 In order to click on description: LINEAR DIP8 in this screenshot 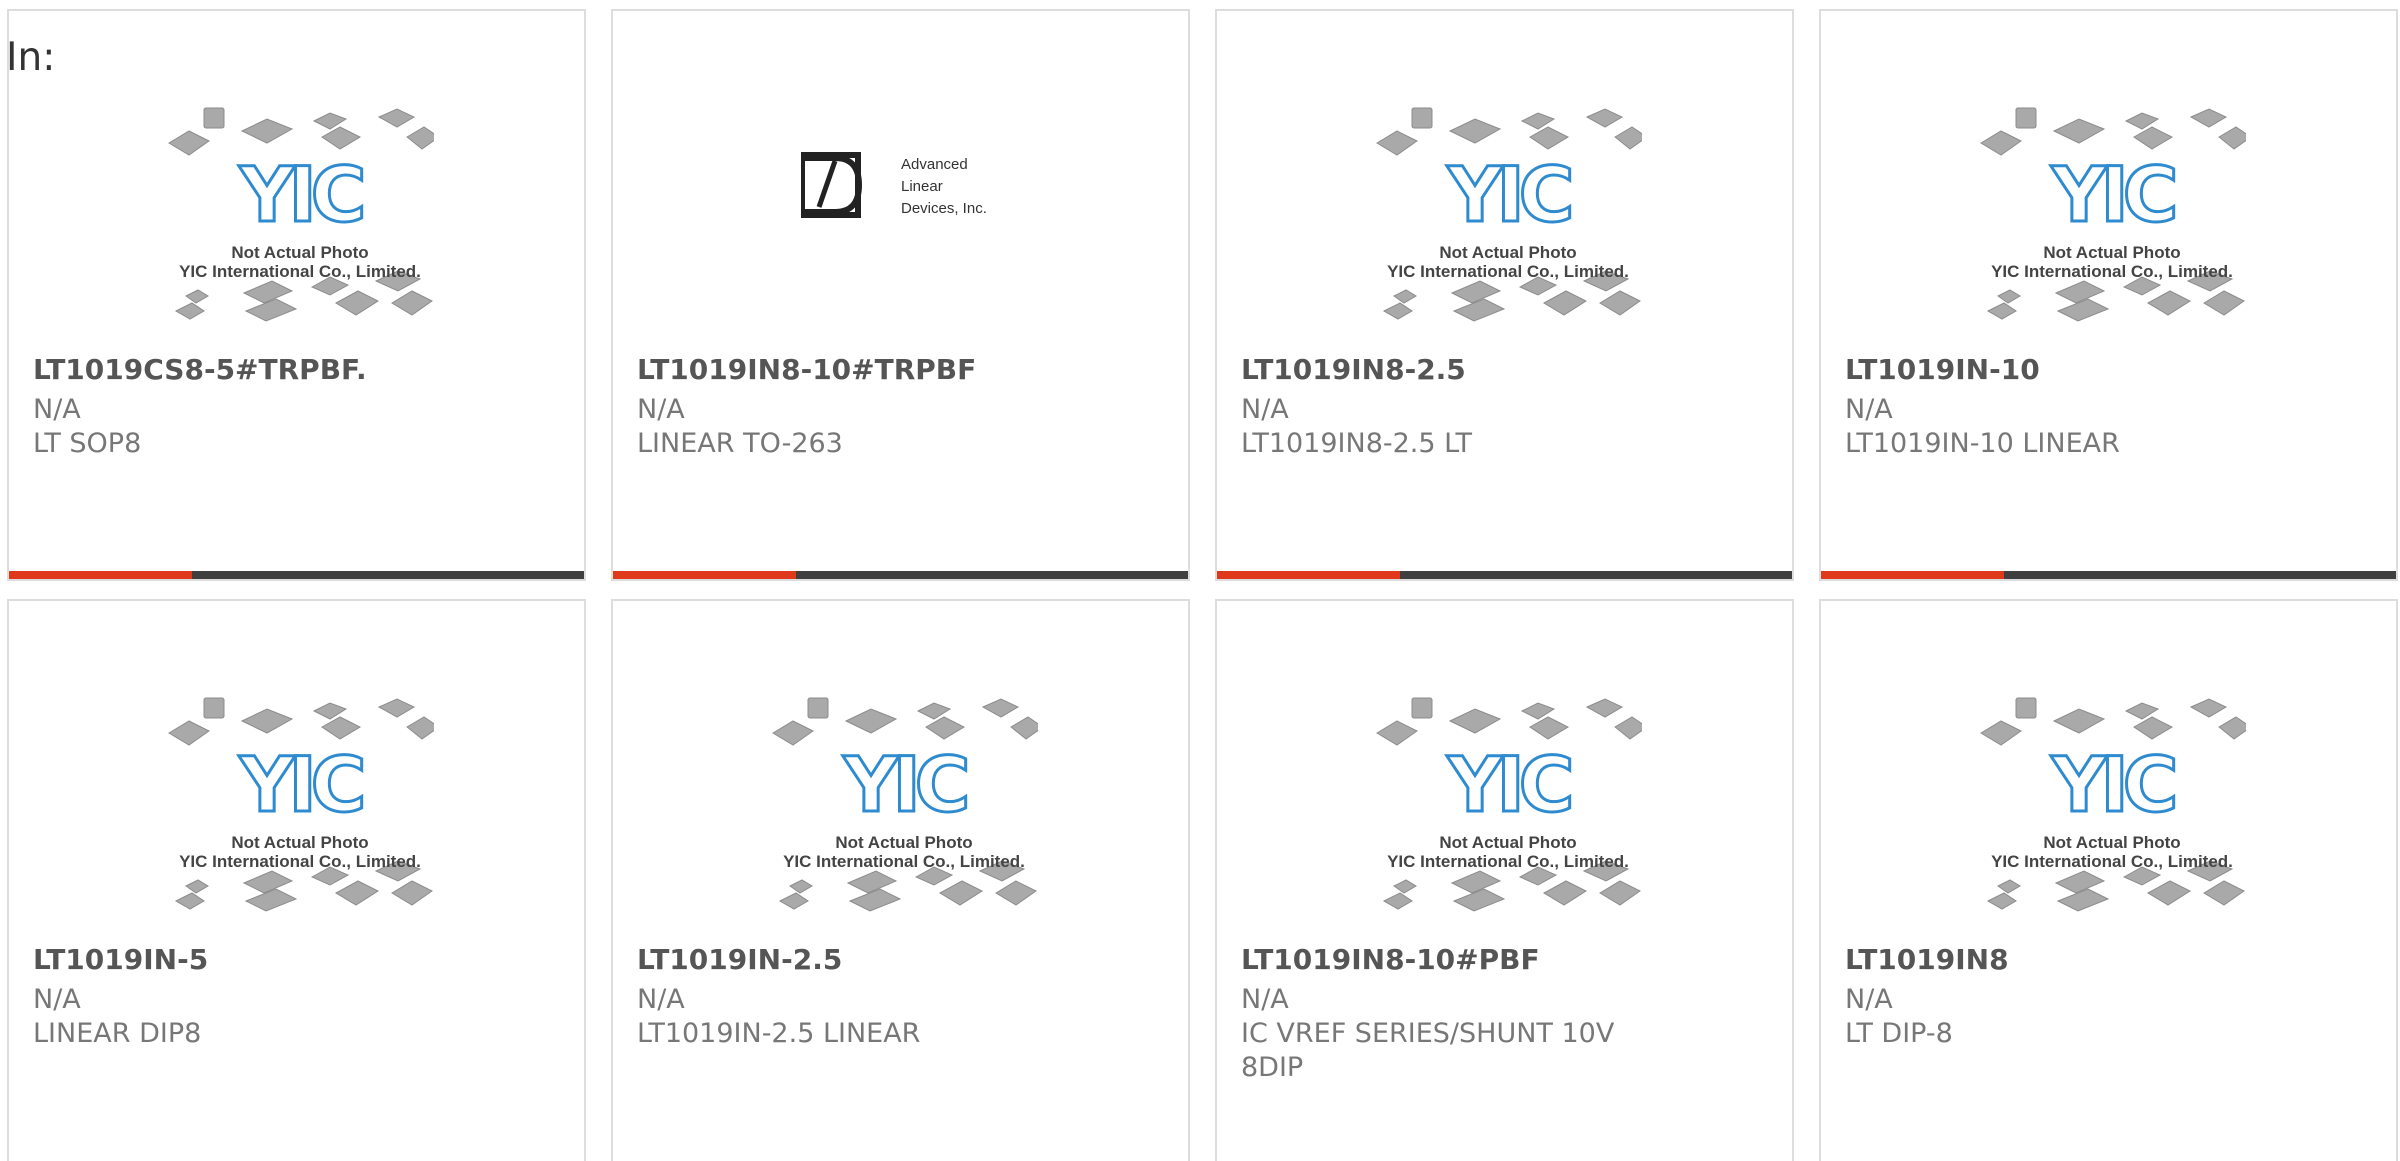, I will do `click(117, 1033)`.